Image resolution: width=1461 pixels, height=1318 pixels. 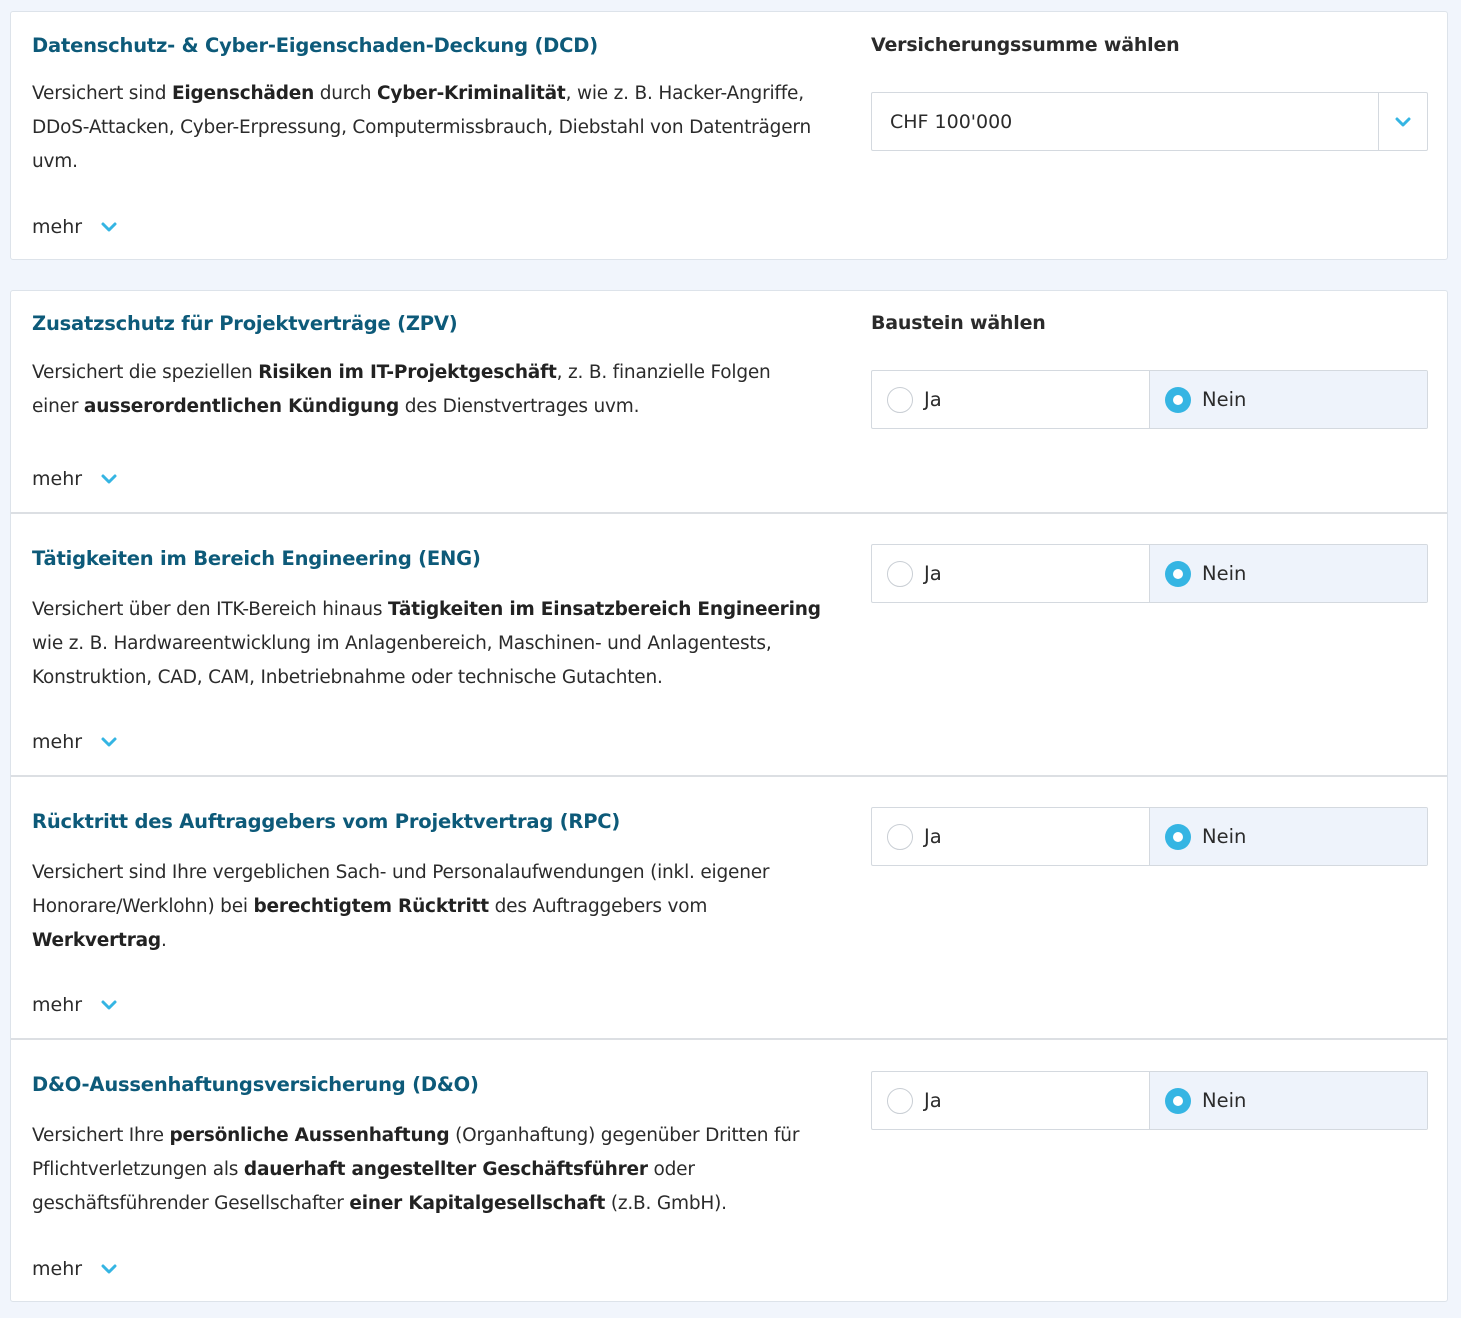 I want to click on dno-radio-group: Ja Nein, so click(x=1149, y=1100).